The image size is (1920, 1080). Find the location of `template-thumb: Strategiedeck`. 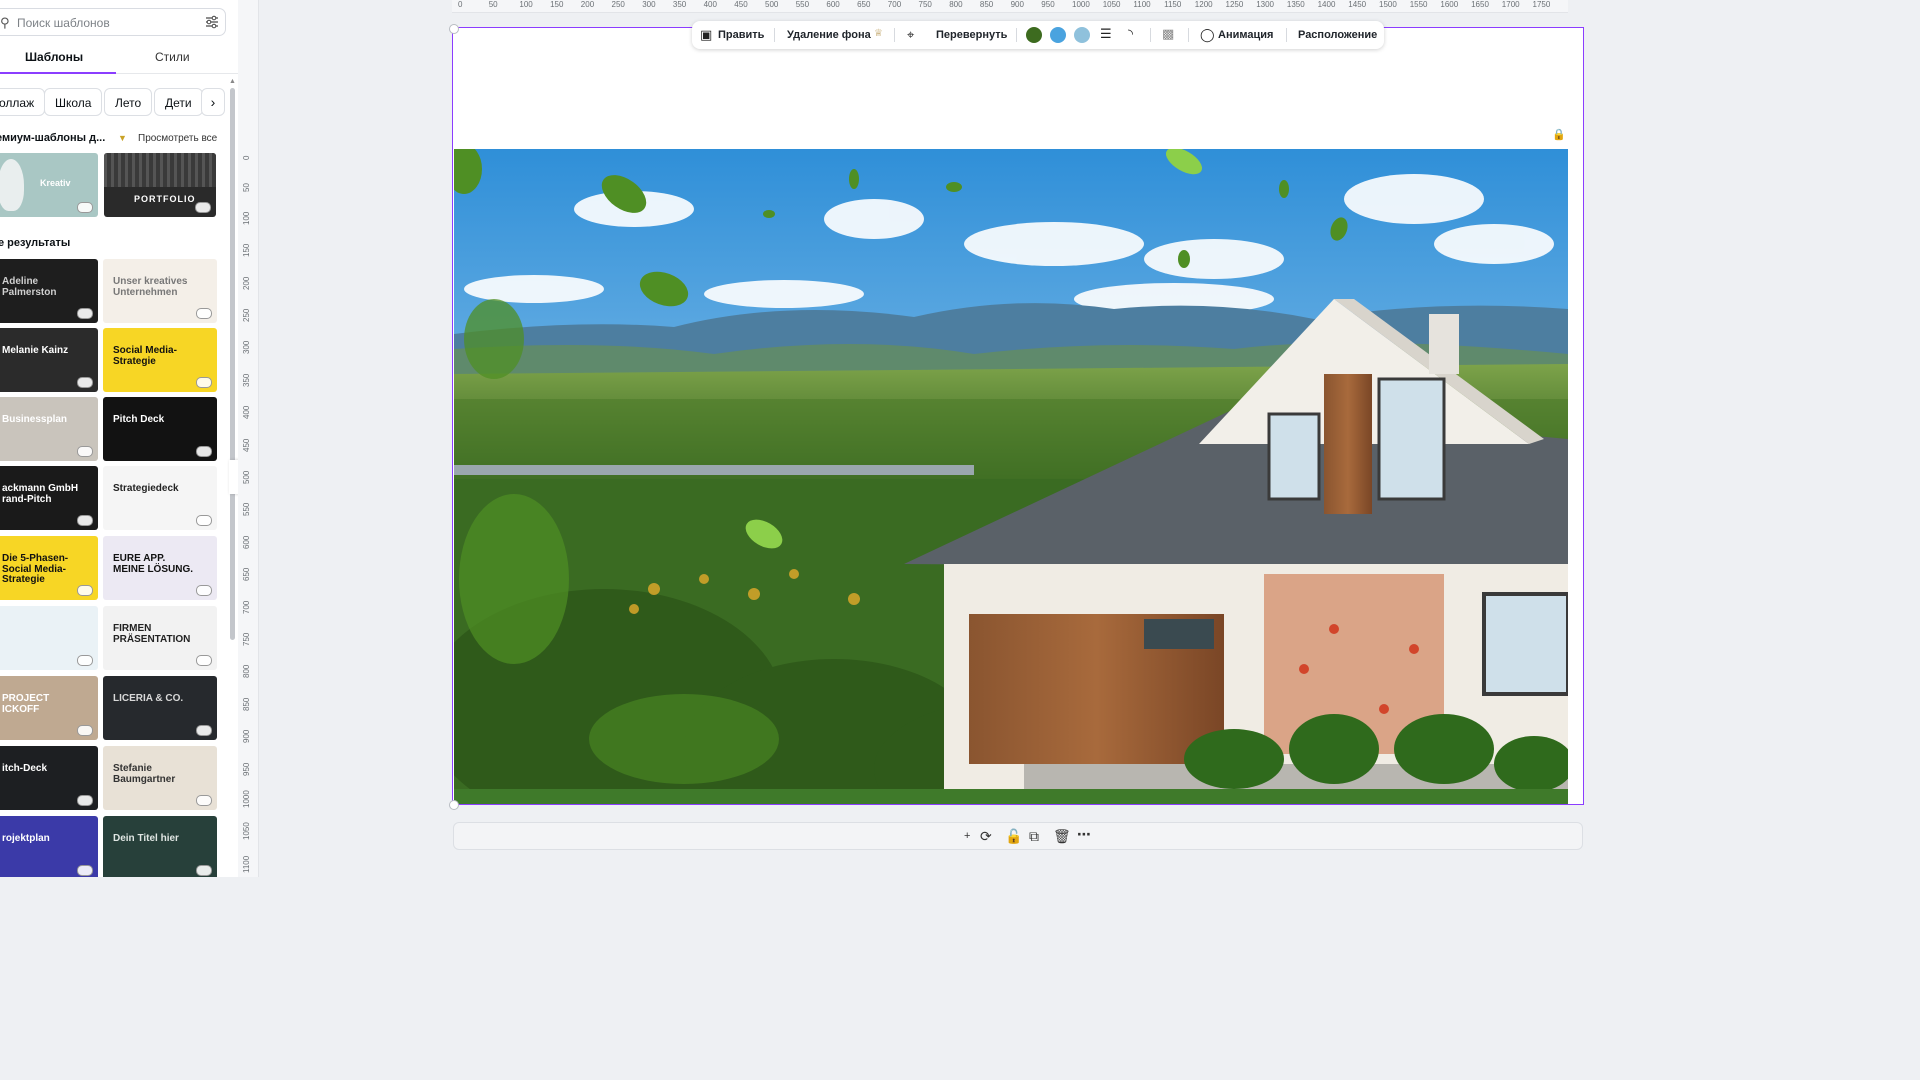

template-thumb: Strategiedeck is located at coordinates (160, 498).